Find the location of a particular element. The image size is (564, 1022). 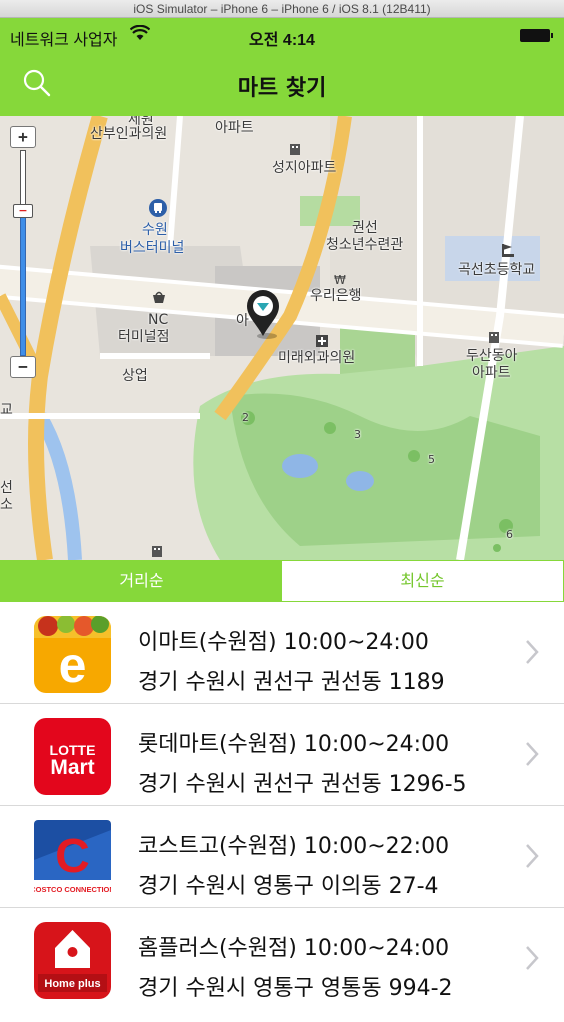

status-bar: 네트워크 사업자 오전 4:14 is located at coordinates (282, 36).